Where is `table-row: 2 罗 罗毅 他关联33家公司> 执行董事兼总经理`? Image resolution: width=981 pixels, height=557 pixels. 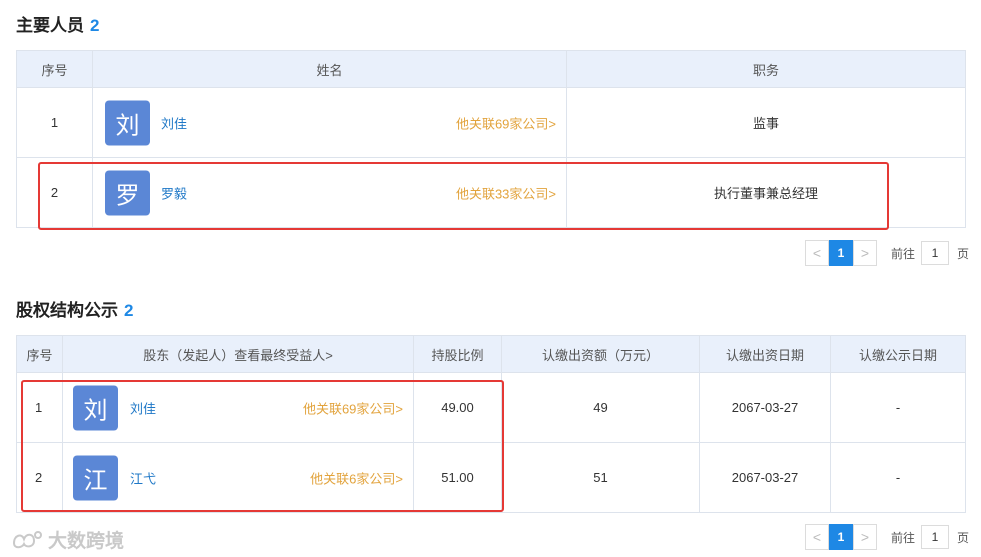
table-row: 2 罗 罗毅 他关联33家公司> 执行董事兼总经理 is located at coordinates (491, 192).